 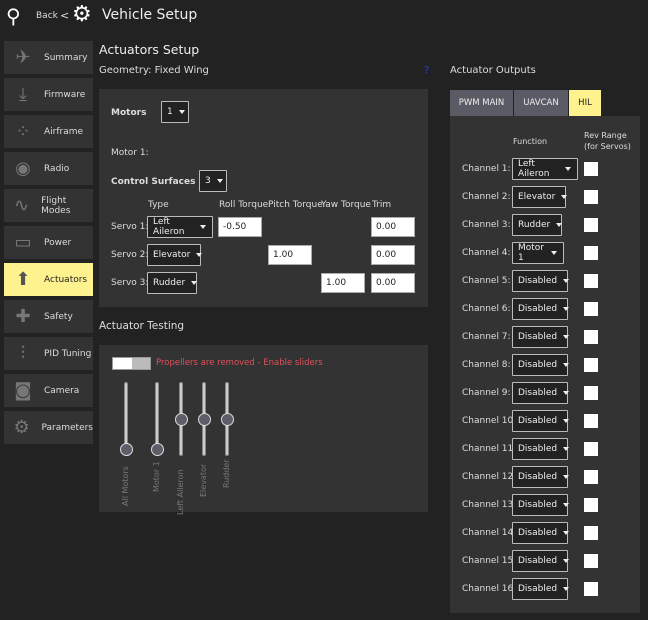 What do you see at coordinates (48, 57) in the screenshot?
I see `sidebar-item-summary: ✈ Summary` at bounding box center [48, 57].